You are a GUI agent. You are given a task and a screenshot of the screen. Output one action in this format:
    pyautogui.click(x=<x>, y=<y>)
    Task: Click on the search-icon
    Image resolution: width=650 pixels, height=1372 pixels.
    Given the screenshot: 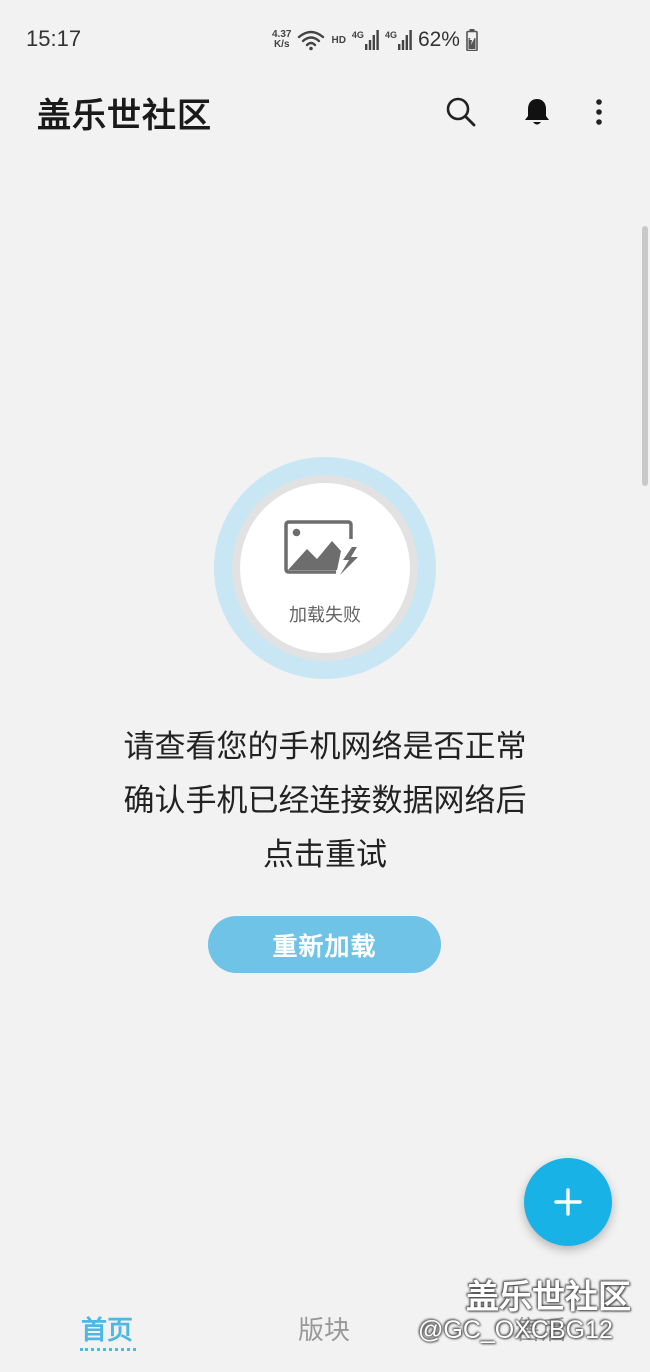 What is the action you would take?
    pyautogui.click(x=461, y=112)
    